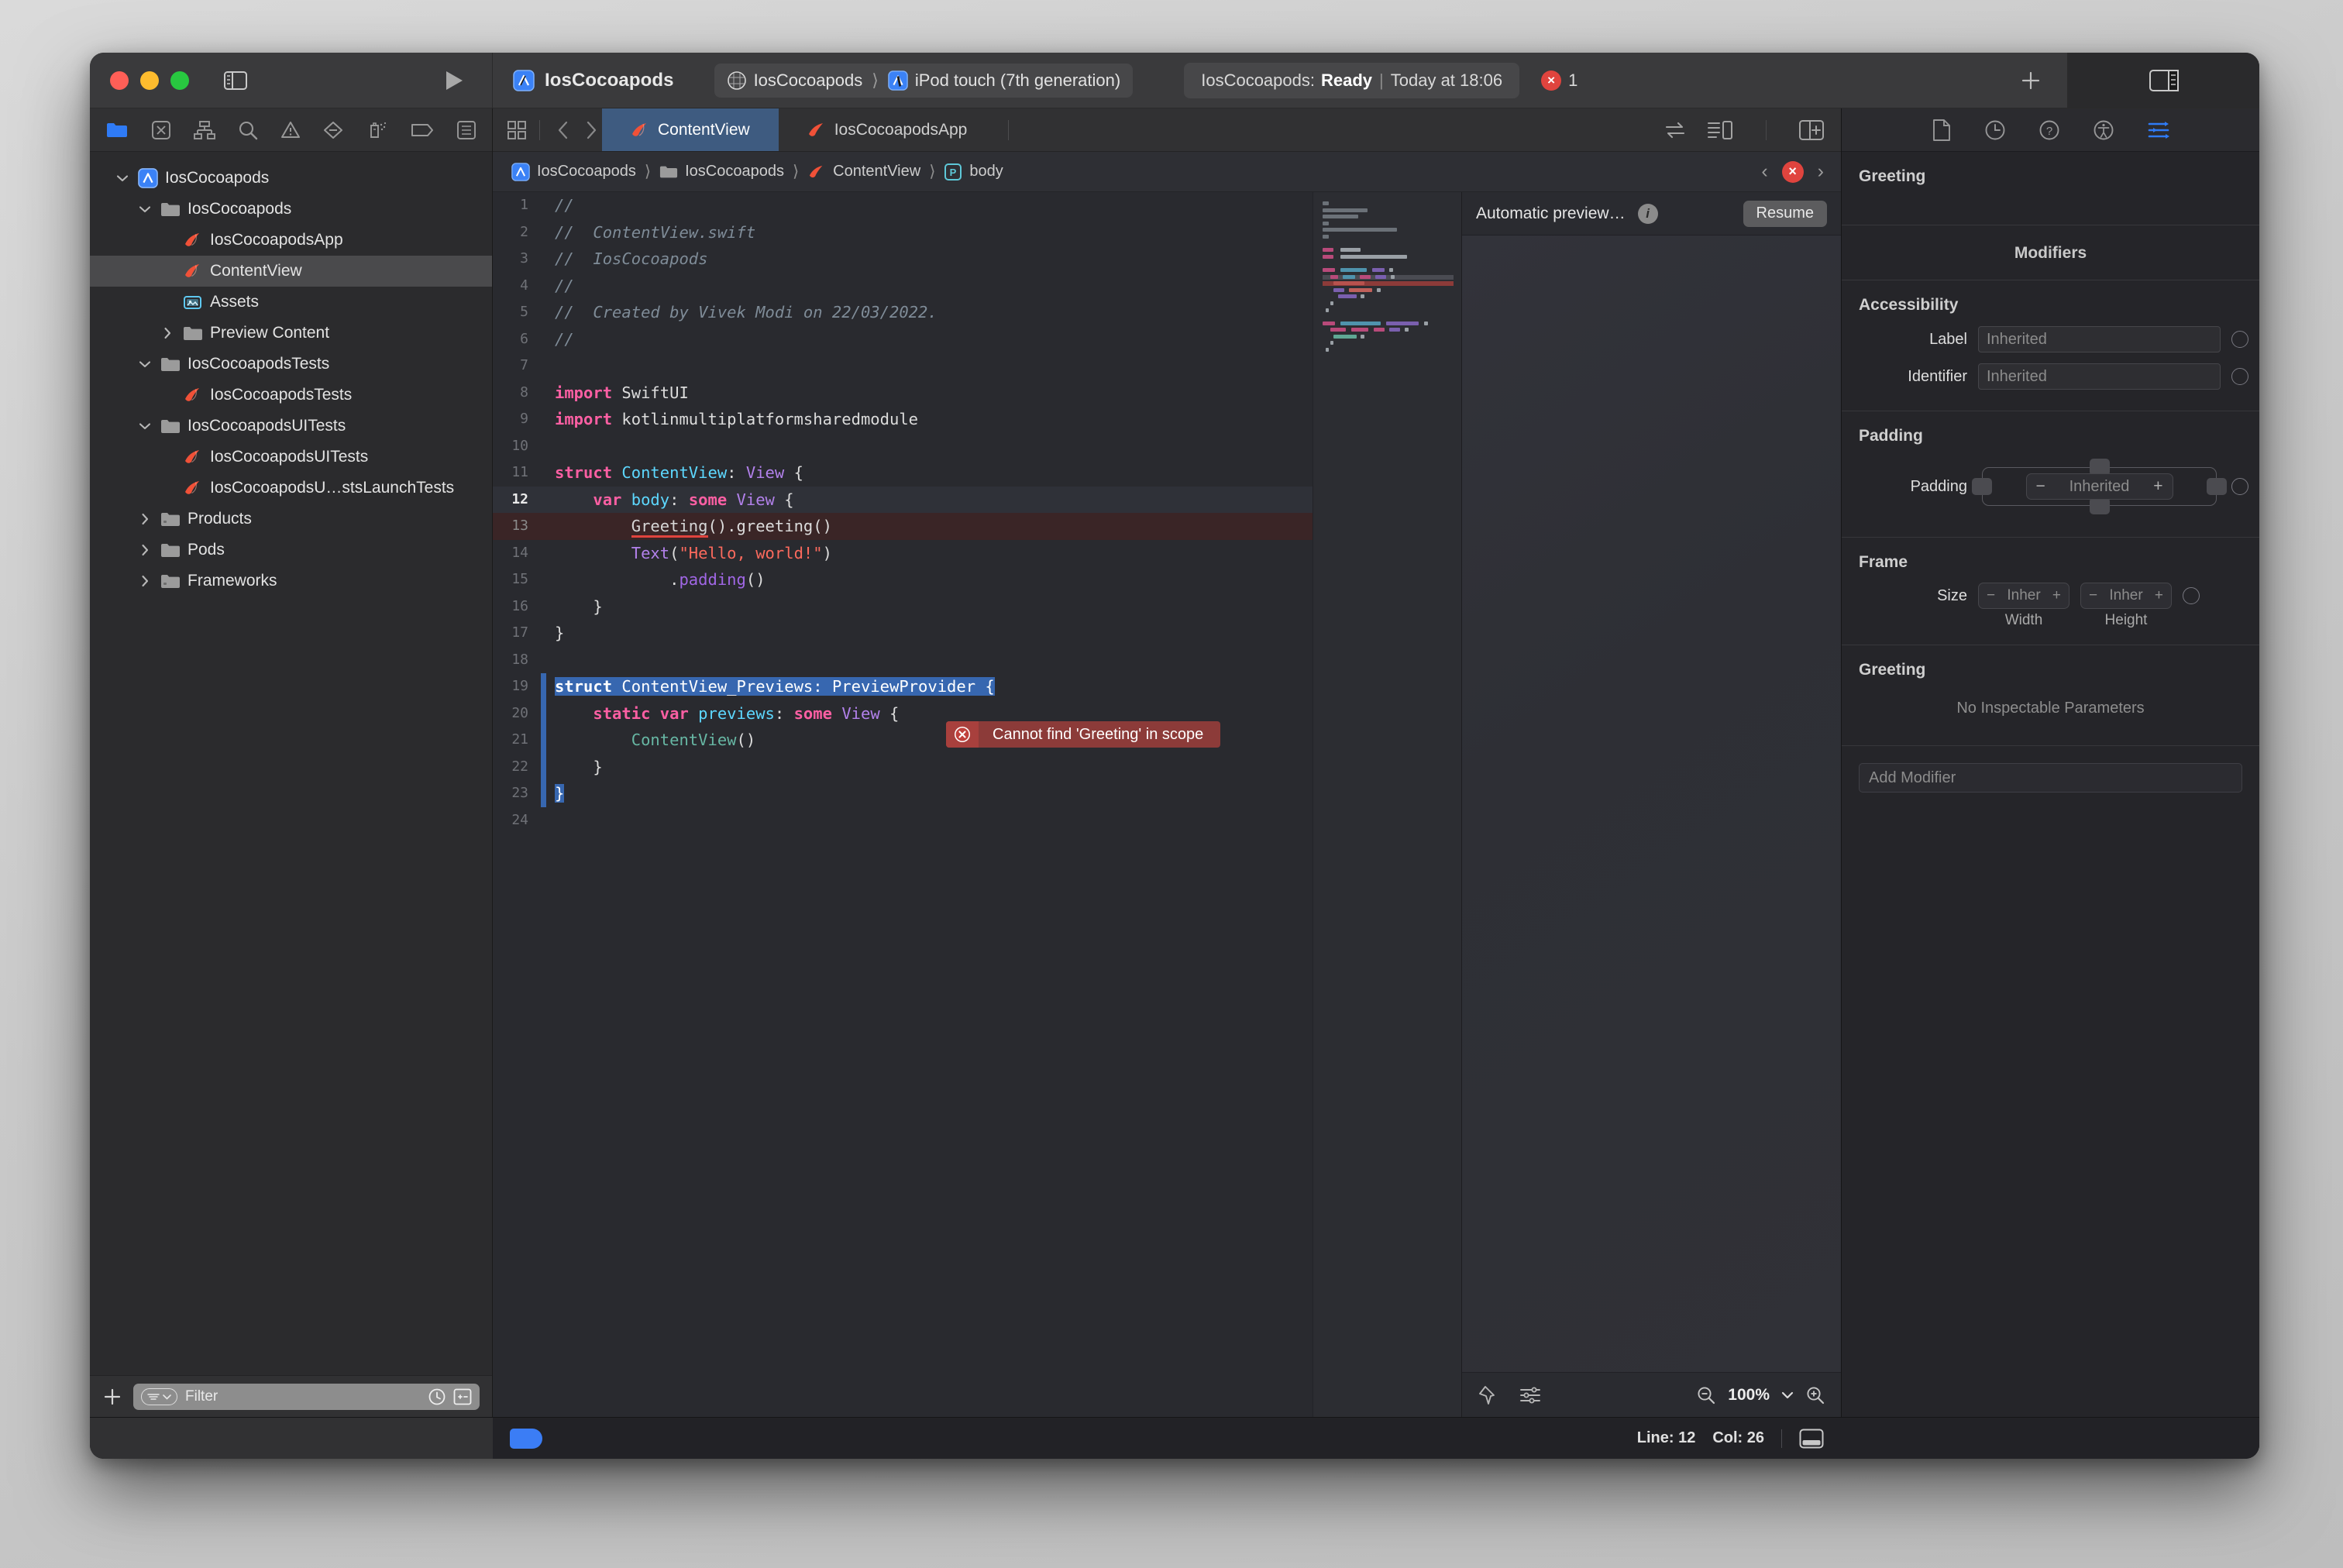 Image resolution: width=2343 pixels, height=1568 pixels. What do you see at coordinates (1821, 171) in the screenshot?
I see `next-issue-button: ›` at bounding box center [1821, 171].